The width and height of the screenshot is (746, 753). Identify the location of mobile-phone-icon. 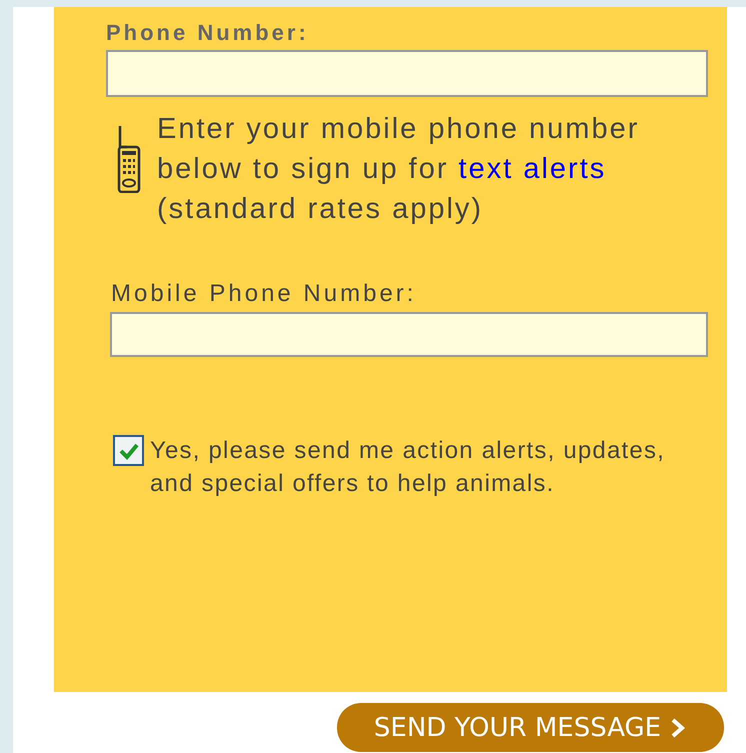
(129, 159).